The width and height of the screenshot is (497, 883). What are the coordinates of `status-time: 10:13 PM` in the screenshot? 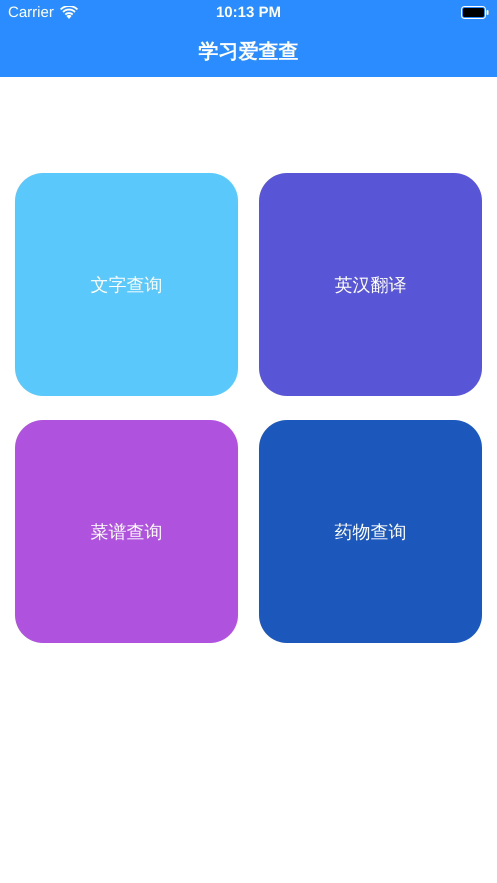 It's located at (249, 12).